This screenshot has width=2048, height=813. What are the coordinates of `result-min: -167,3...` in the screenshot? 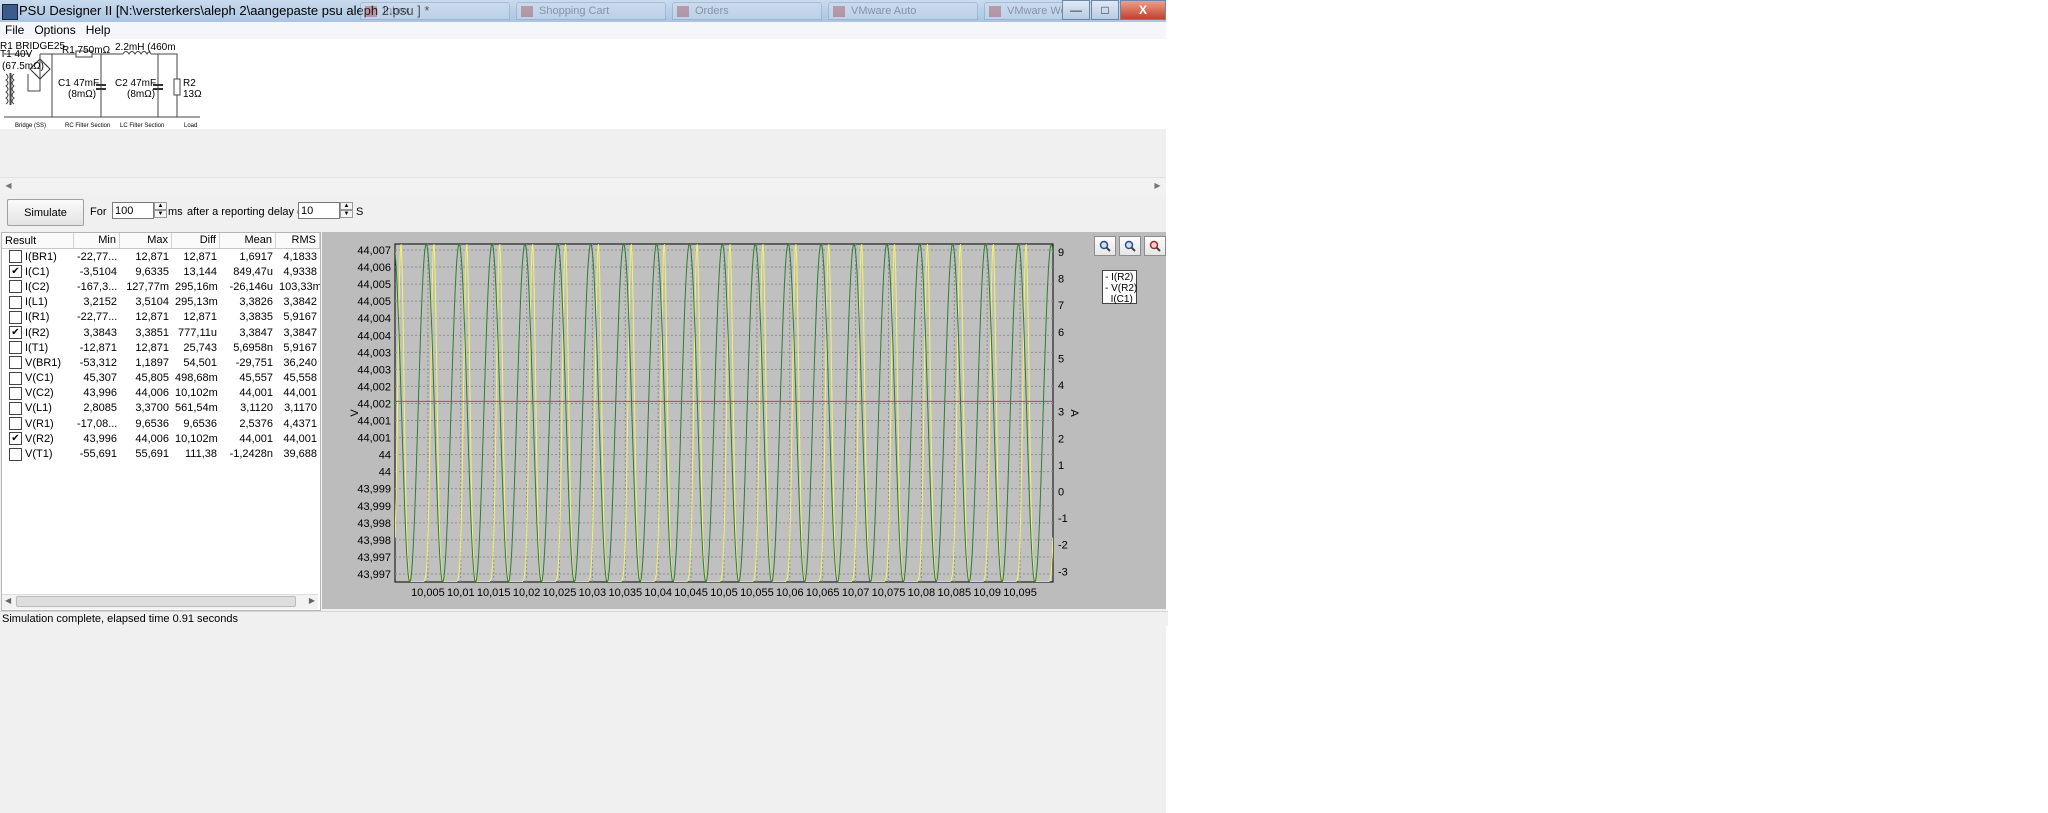 It's located at (97, 286).